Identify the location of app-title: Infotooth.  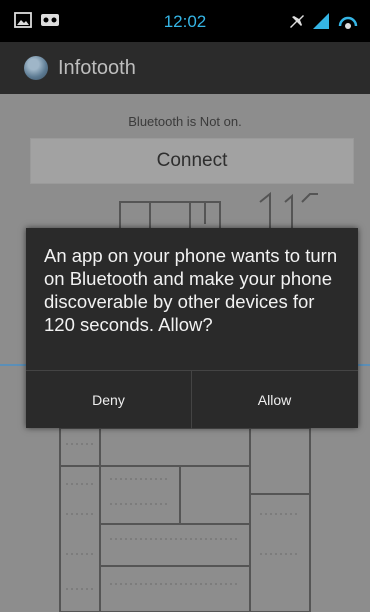
(97, 68).